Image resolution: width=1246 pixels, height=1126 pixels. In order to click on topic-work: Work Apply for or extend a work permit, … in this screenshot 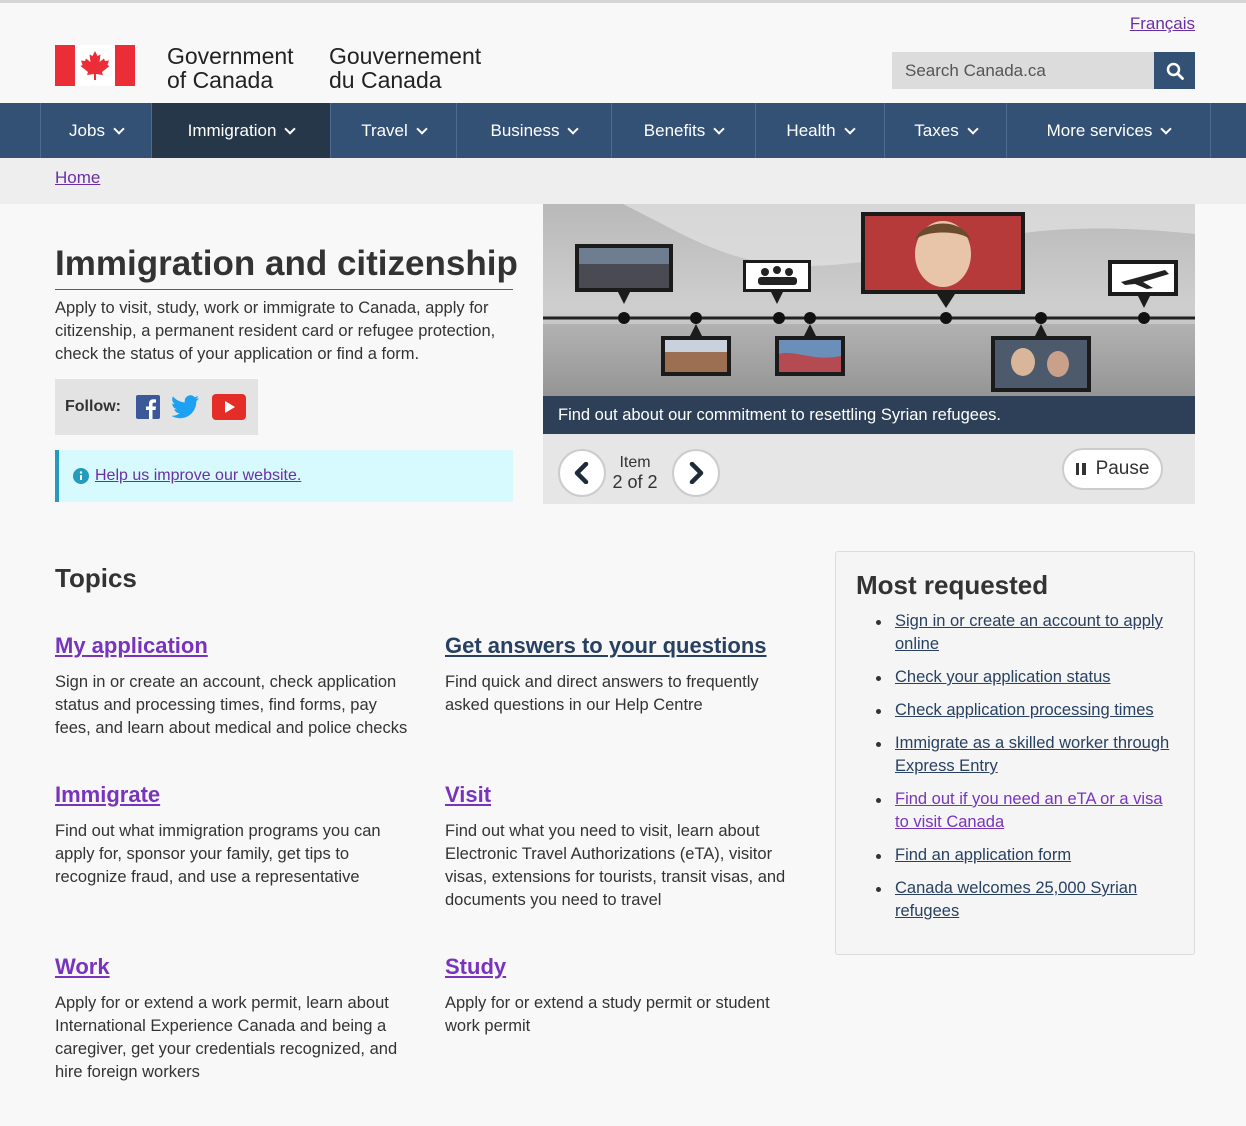, I will do `click(235, 1019)`.